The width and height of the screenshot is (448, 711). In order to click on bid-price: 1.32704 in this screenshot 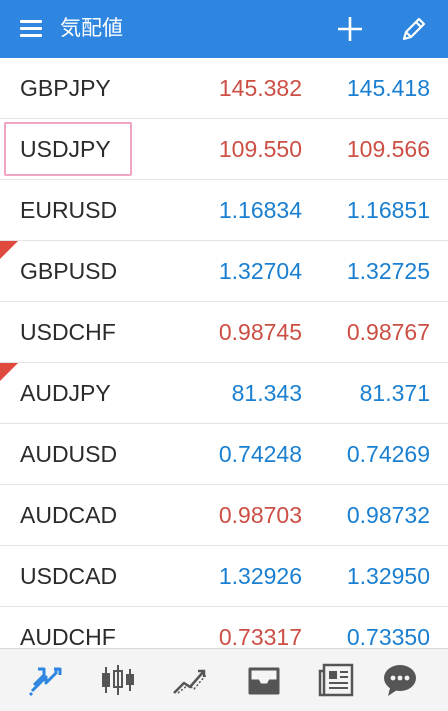, I will do `click(260, 271)`.